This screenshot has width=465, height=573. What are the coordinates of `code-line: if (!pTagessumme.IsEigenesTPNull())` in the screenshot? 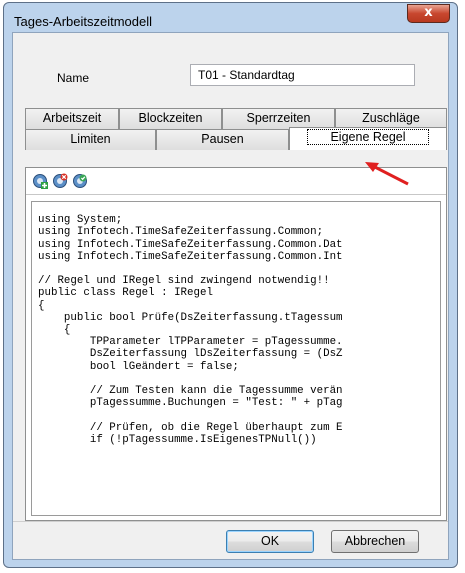 It's located at (177, 439).